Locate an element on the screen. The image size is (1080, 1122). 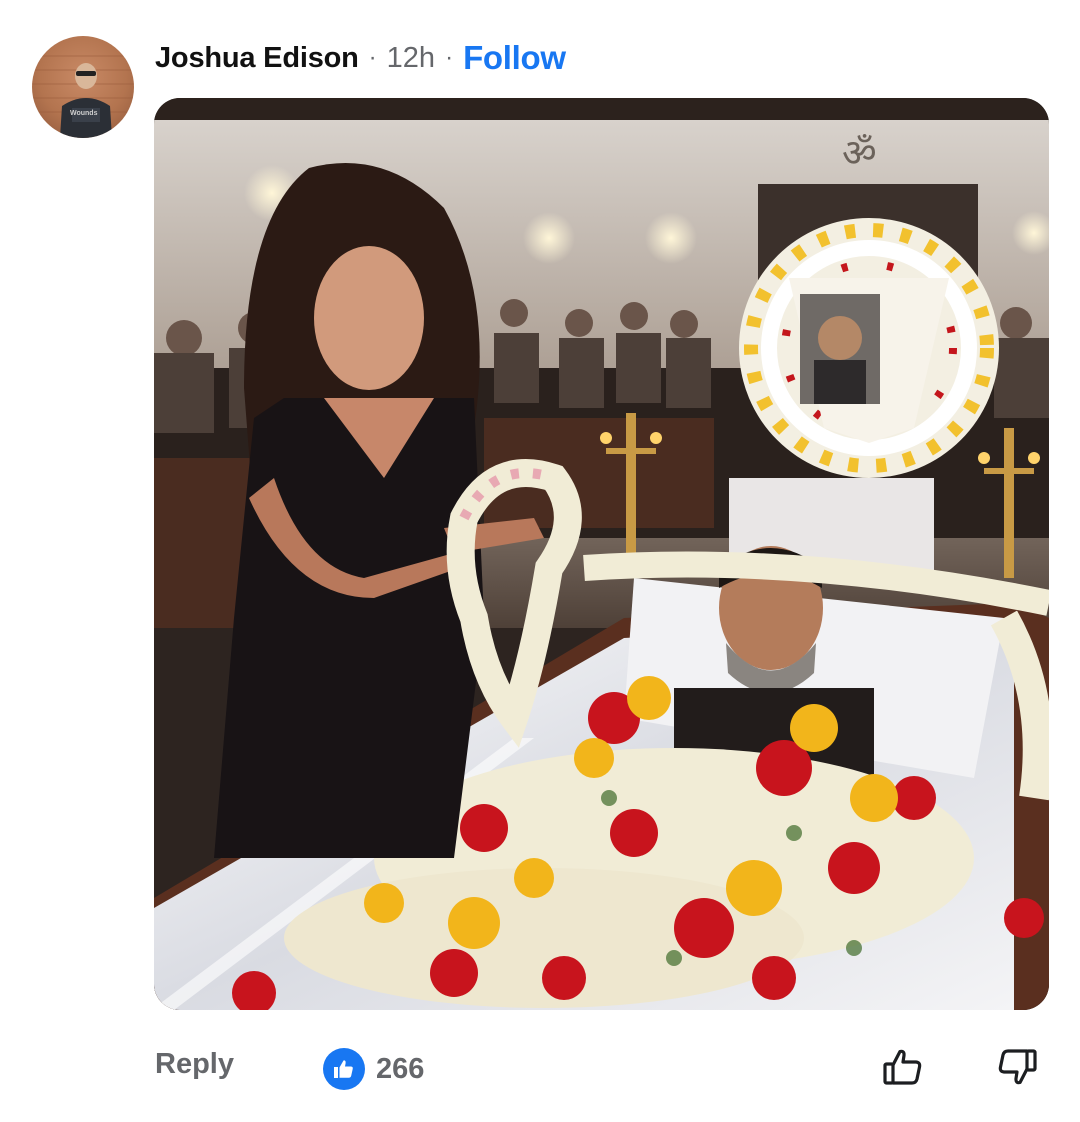
follow-button: Follow is located at coordinates (514, 58).